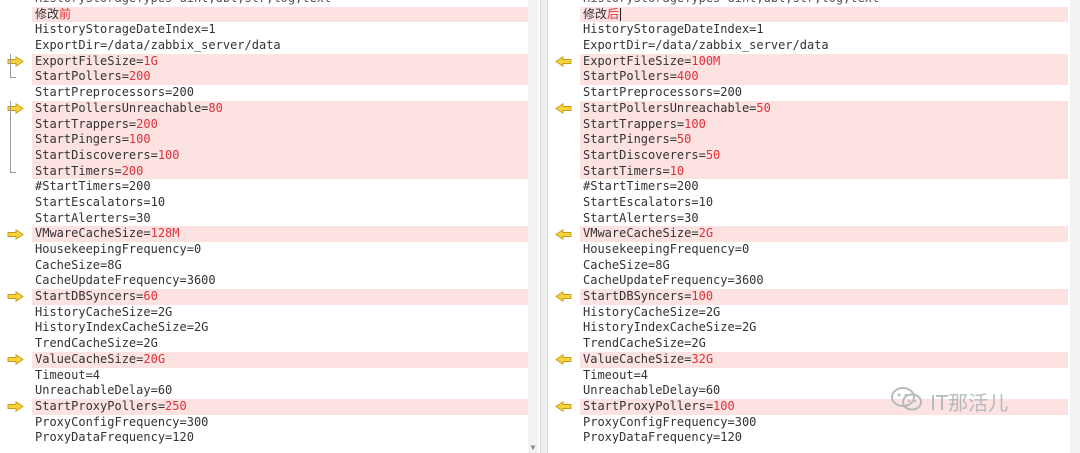 The width and height of the screenshot is (1080, 453). I want to click on left-code-line: UnreachableDelay=60, so click(280, 391).